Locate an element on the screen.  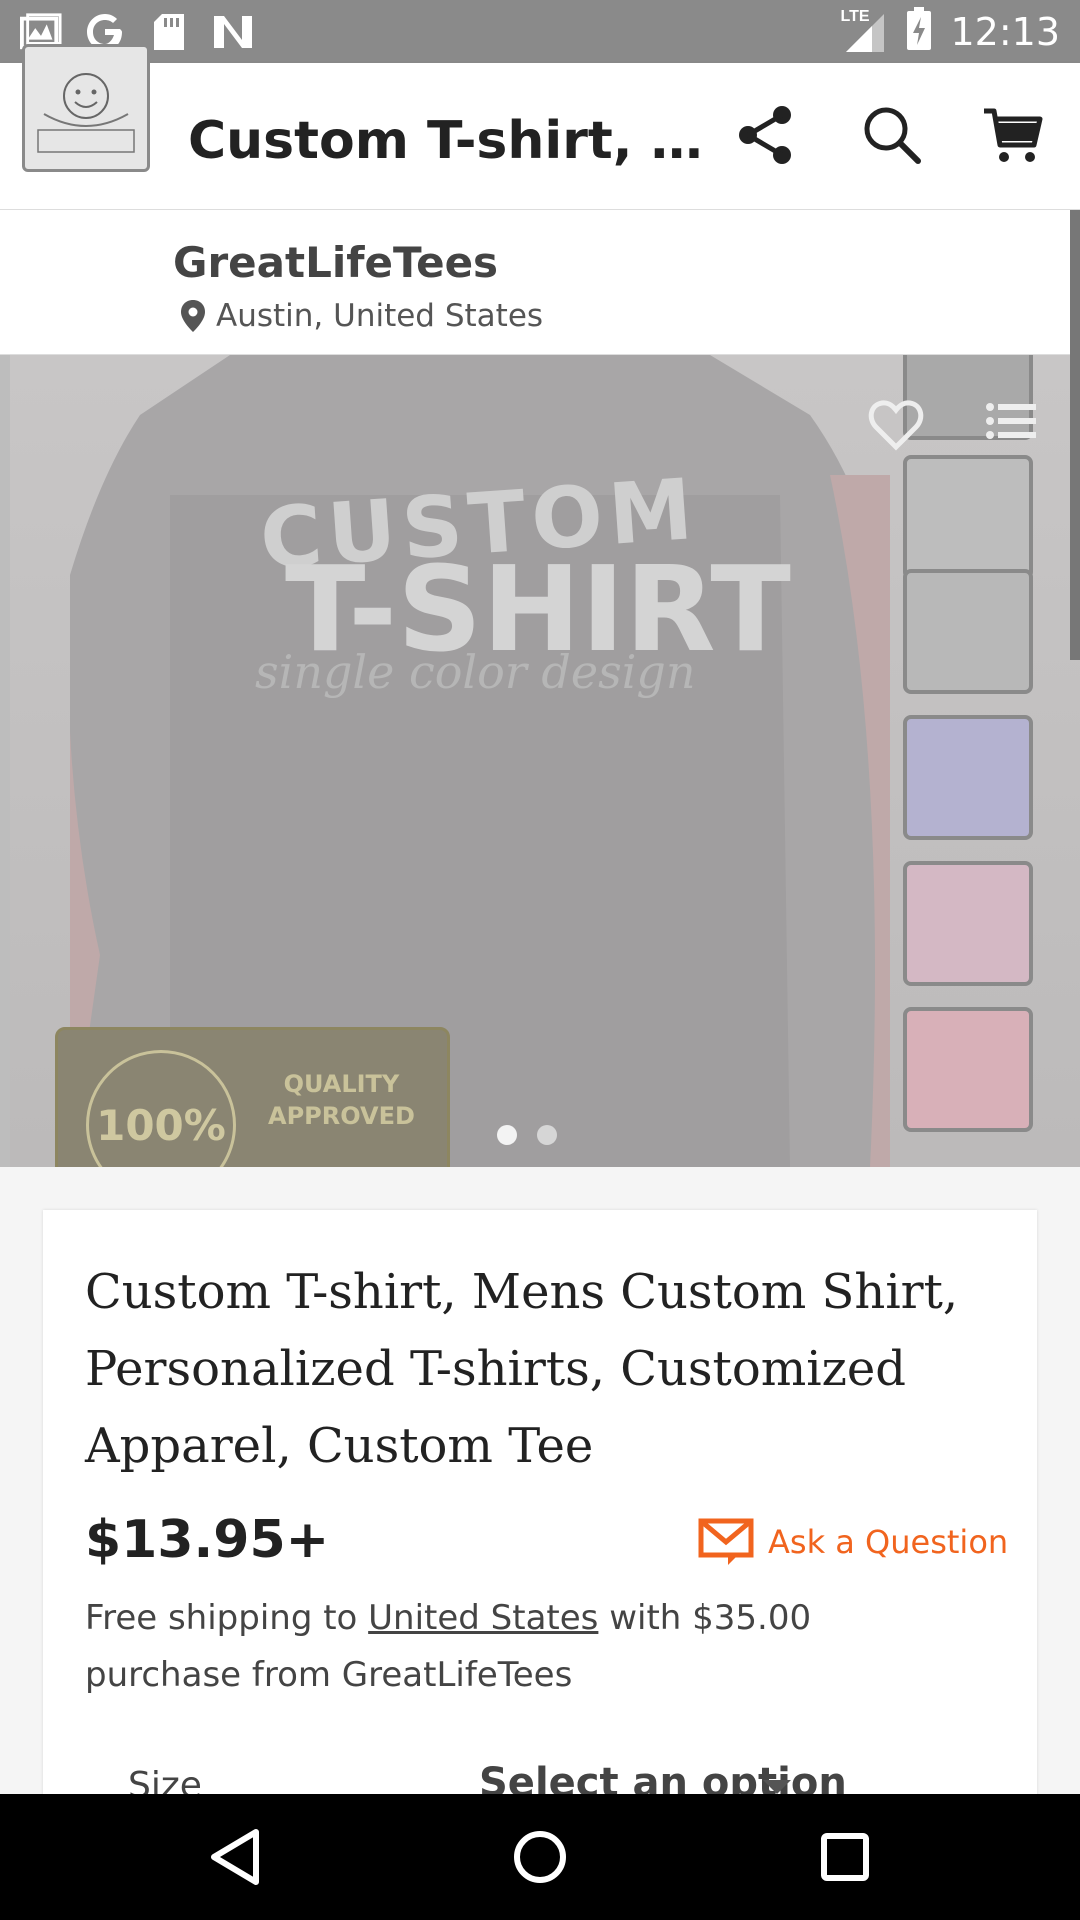
heart-icon is located at coordinates (896, 425).